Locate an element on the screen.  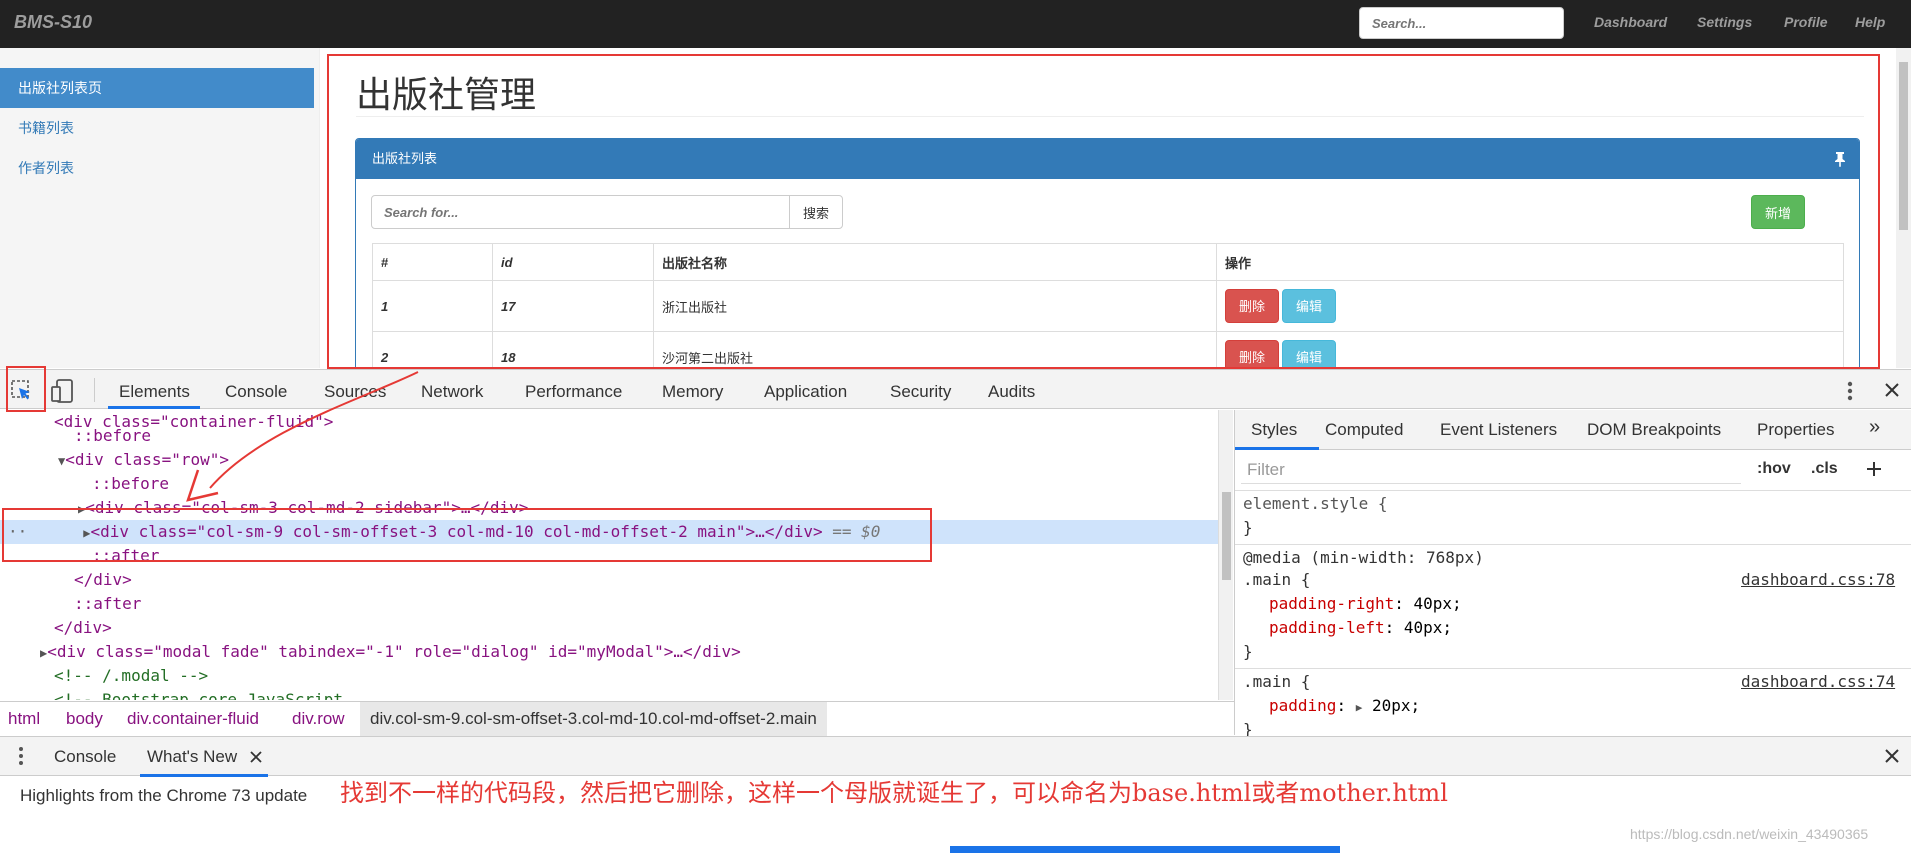
rule2-selector: .main { is located at coordinates (1276, 681).